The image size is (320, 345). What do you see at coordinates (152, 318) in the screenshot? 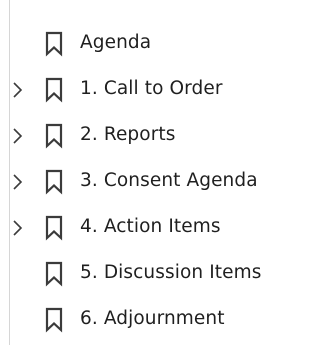
I see `bookmark-label: 6. Adjournment` at bounding box center [152, 318].